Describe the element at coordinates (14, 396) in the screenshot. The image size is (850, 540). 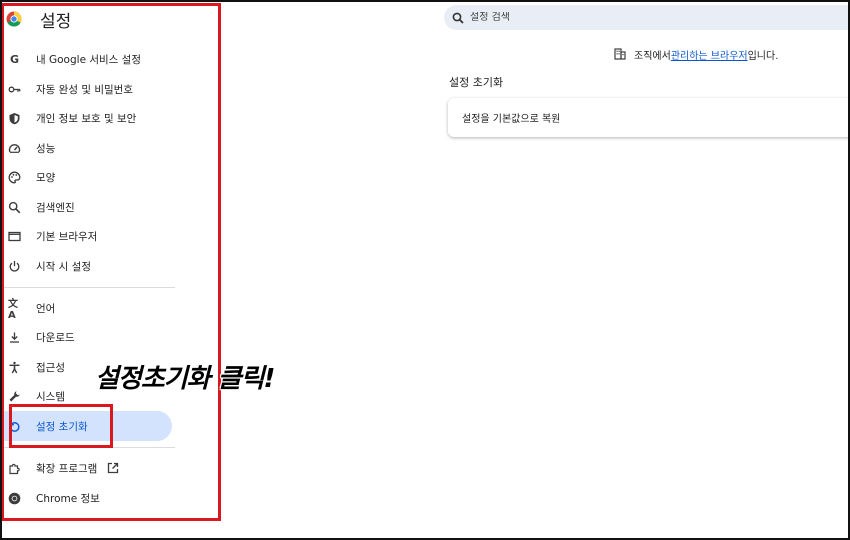
I see `wrench-icon` at that location.